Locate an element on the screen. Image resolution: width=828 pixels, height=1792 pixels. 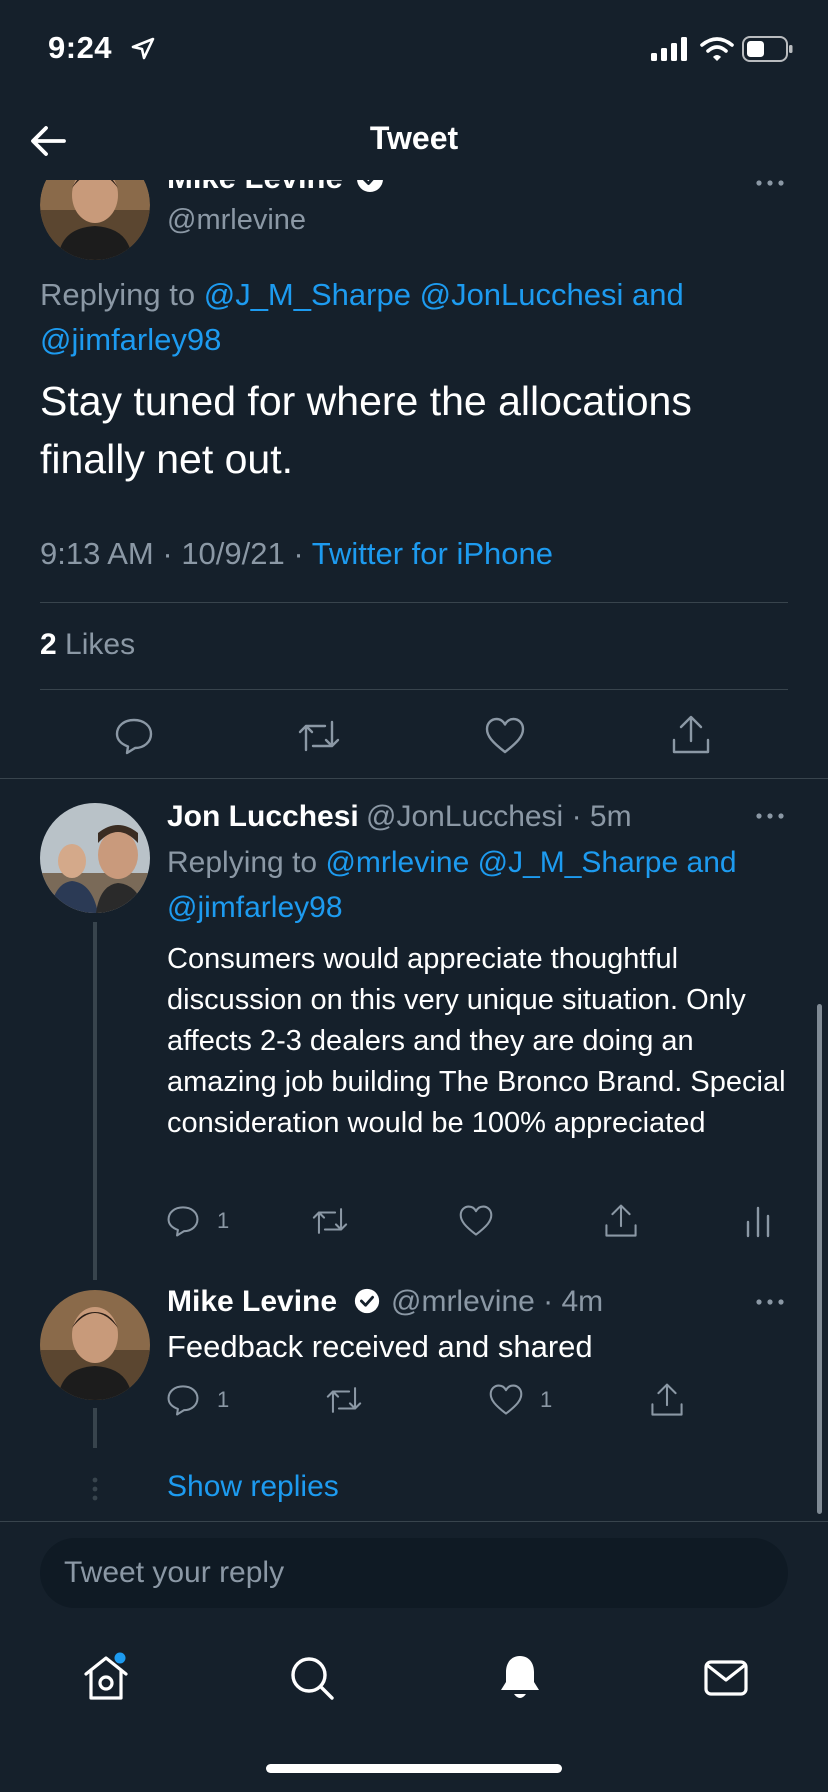
likes-count-link: 2 Likes is located at coordinates (87, 645).